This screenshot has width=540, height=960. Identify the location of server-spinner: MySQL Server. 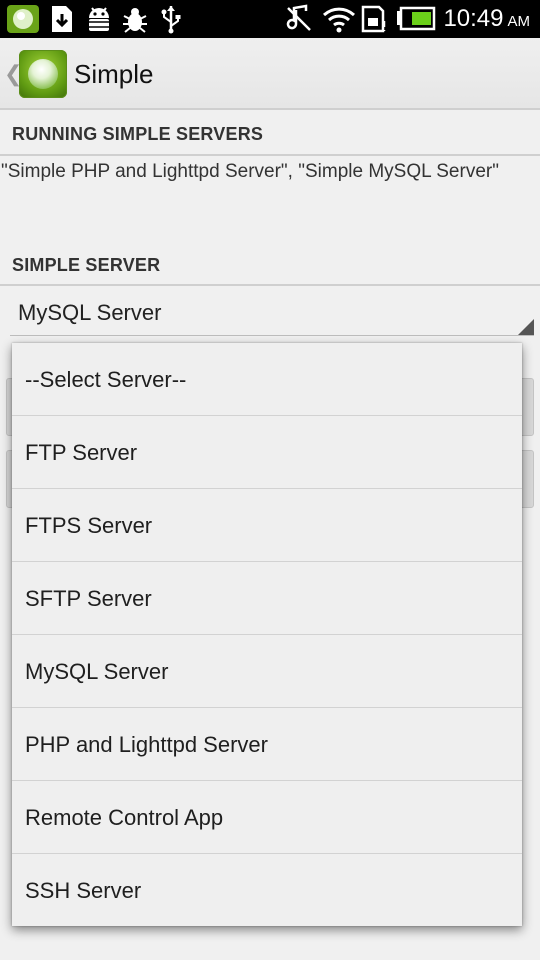
(272, 316).